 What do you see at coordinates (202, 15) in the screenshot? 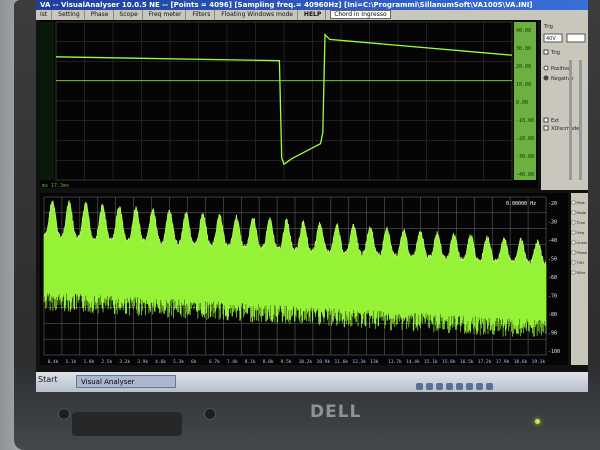
I see `menu-item-filters: Filters` at bounding box center [202, 15].